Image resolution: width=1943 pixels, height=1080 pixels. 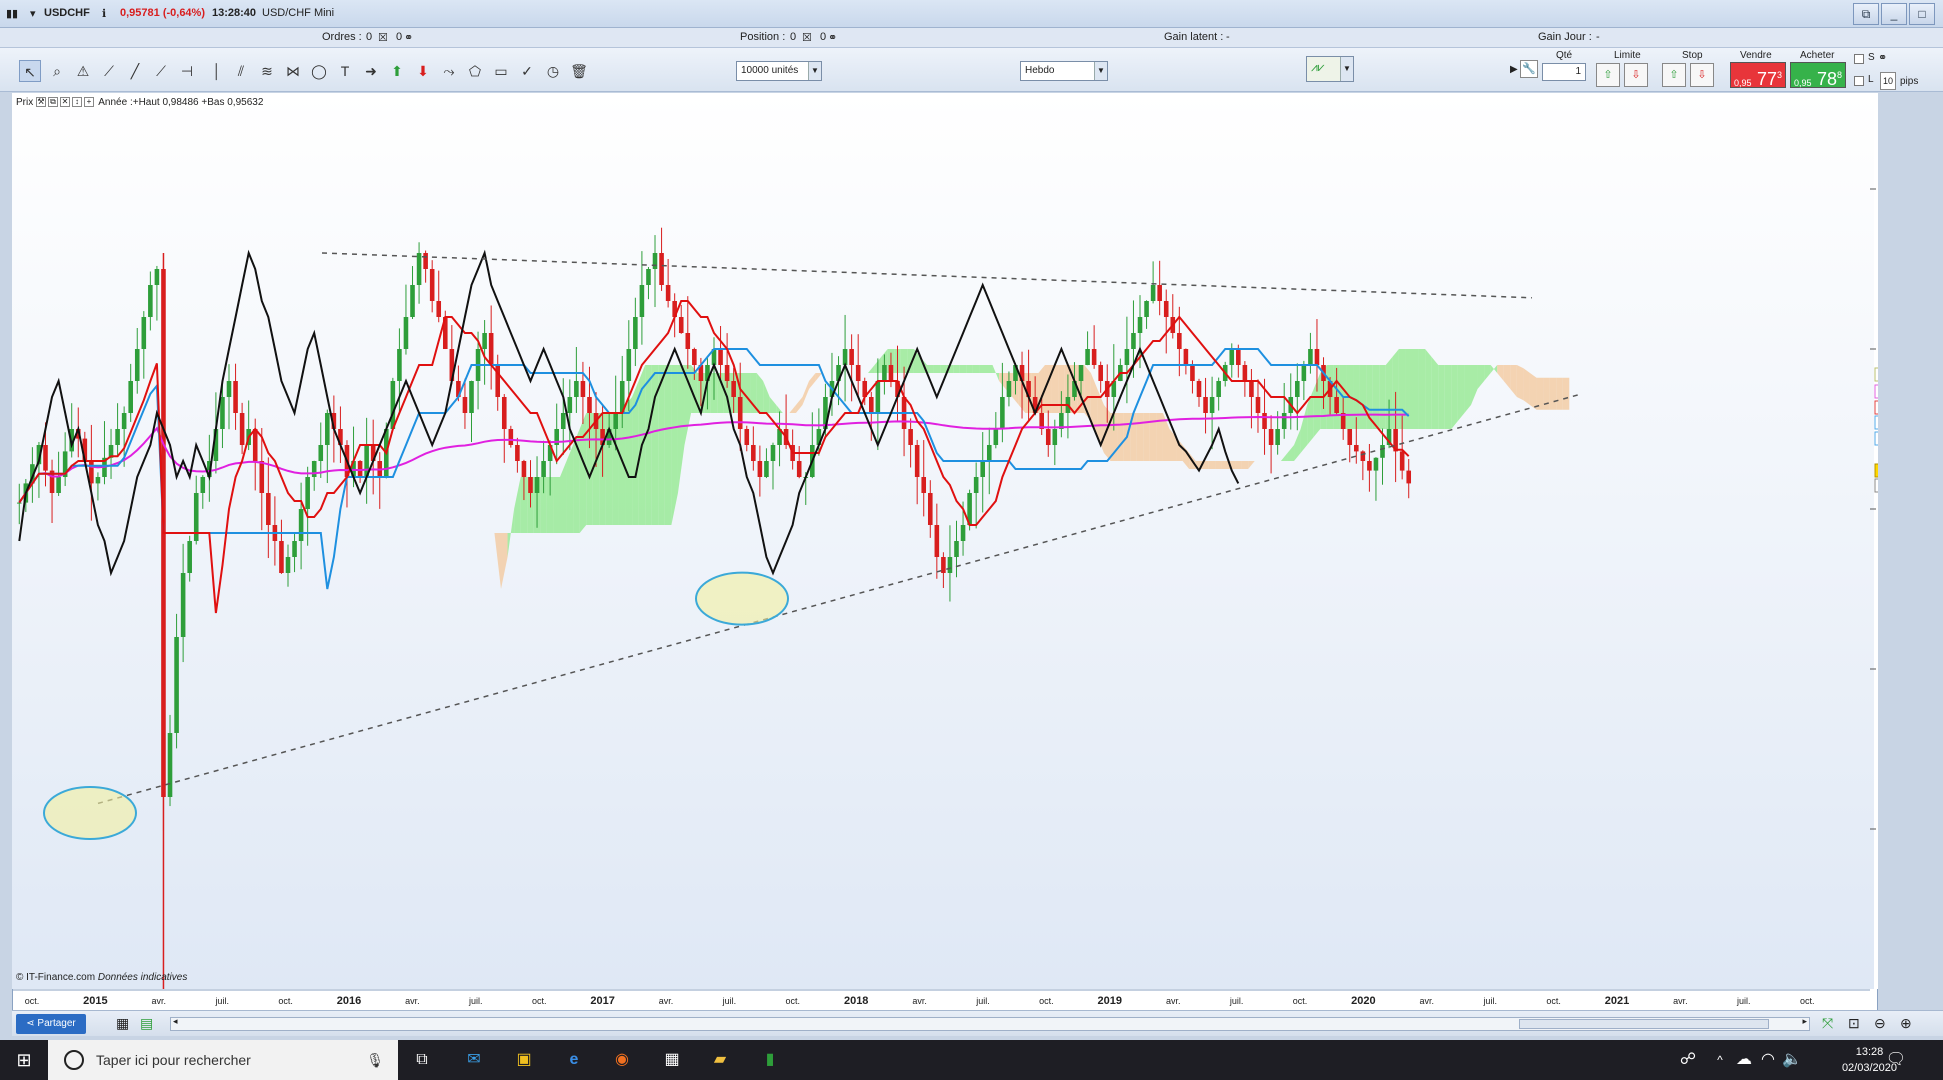 What do you see at coordinates (161, 71) in the screenshot?
I see `ray-icon: ⟋` at bounding box center [161, 71].